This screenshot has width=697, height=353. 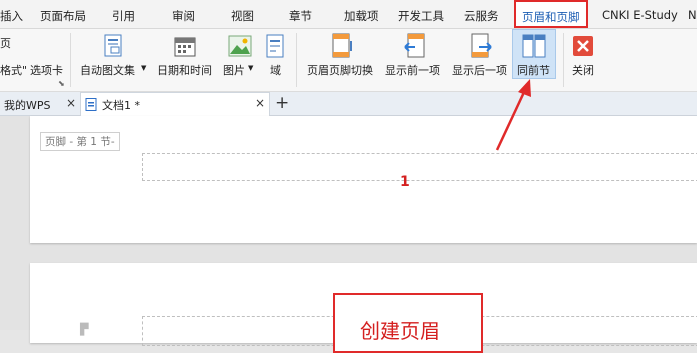 I want to click on menu-tab-chapter: 章节, so click(x=300, y=16).